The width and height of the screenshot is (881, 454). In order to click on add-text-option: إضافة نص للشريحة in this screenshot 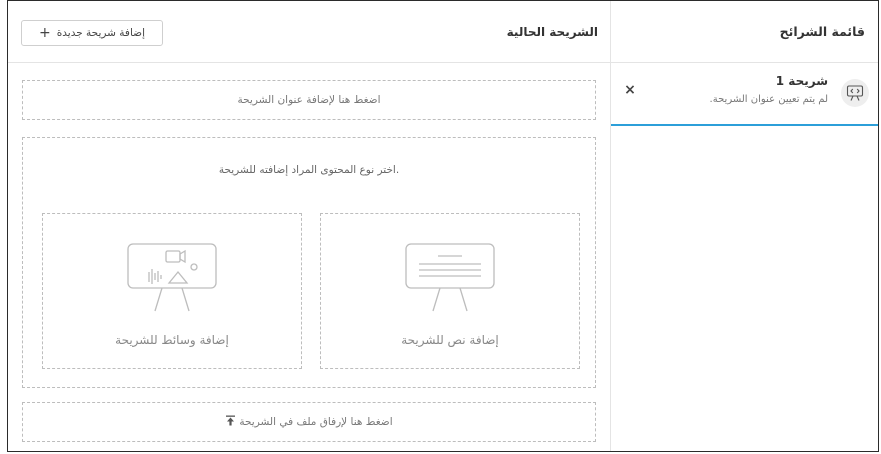, I will do `click(450, 291)`.